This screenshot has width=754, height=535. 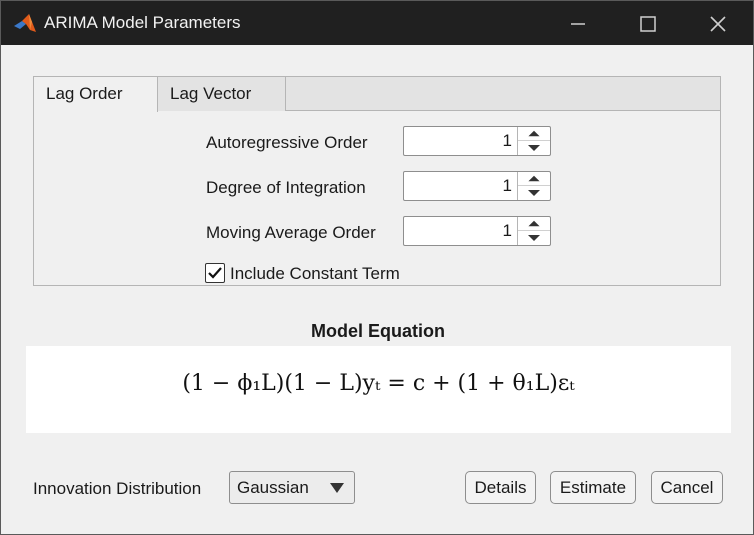 I want to click on include-constant-label: Include Constant Term, so click(x=315, y=274).